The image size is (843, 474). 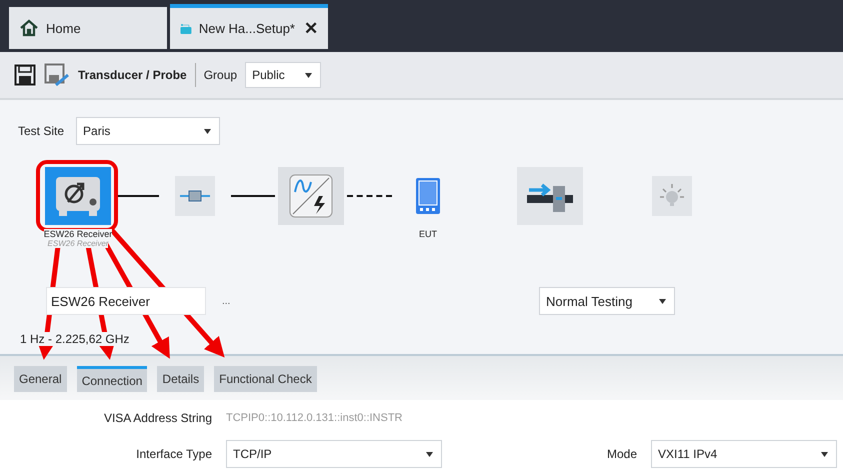 I want to click on document-tab: Home, so click(x=88, y=28).